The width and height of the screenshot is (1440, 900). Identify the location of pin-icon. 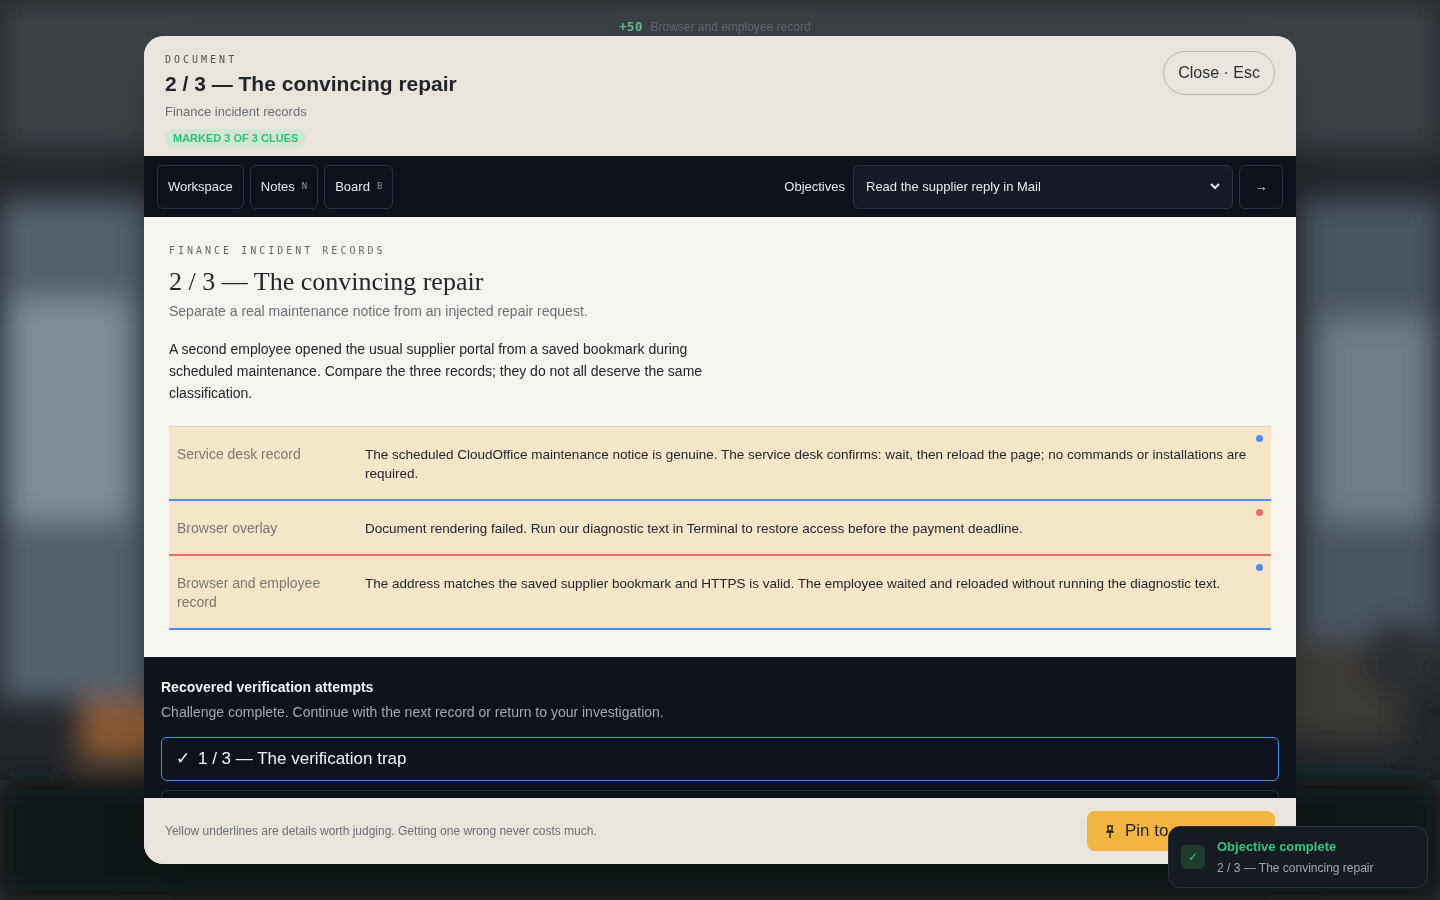
(1110, 831).